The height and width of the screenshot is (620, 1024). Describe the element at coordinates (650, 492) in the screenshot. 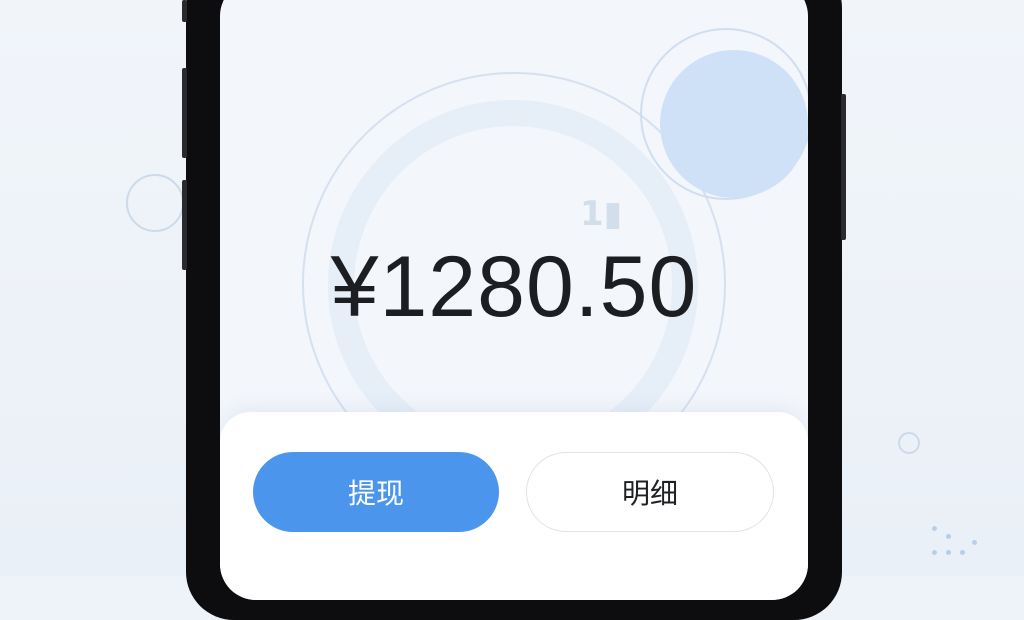

I see `details-button: 明细` at that location.